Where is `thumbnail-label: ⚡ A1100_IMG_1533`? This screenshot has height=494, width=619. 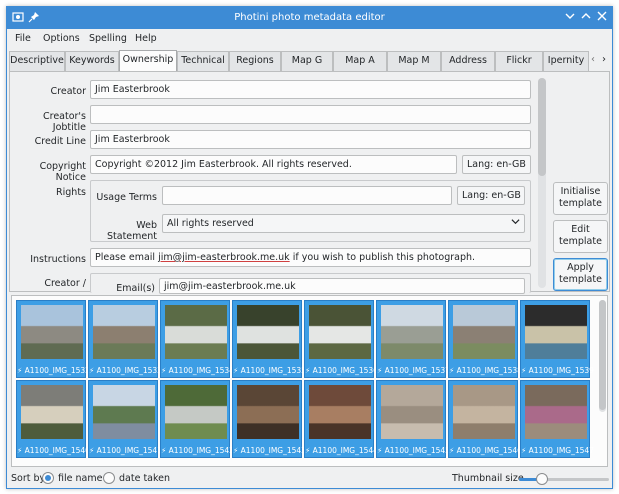 thumbnail-label: ⚡ A1100_IMG_1533 is located at coordinates (125, 370).